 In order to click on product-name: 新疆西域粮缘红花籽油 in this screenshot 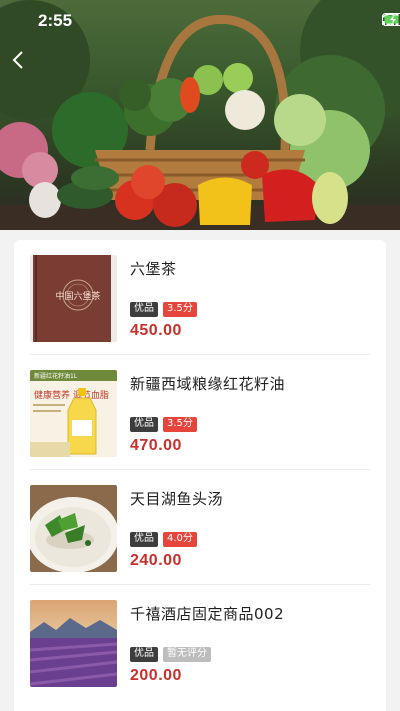, I will do `click(208, 384)`.